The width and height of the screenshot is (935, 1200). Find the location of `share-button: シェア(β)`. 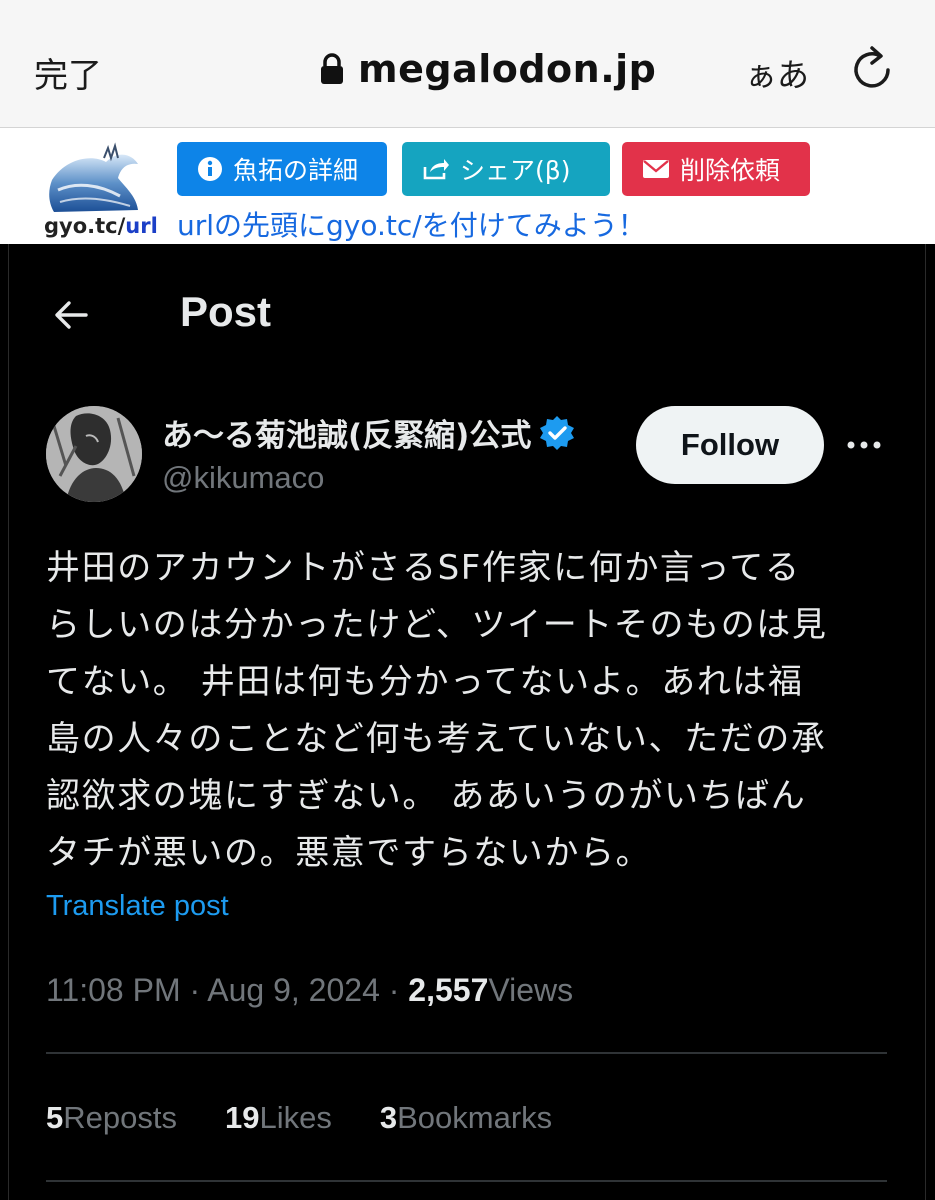

share-button: シェア(β) is located at coordinates (506, 169).